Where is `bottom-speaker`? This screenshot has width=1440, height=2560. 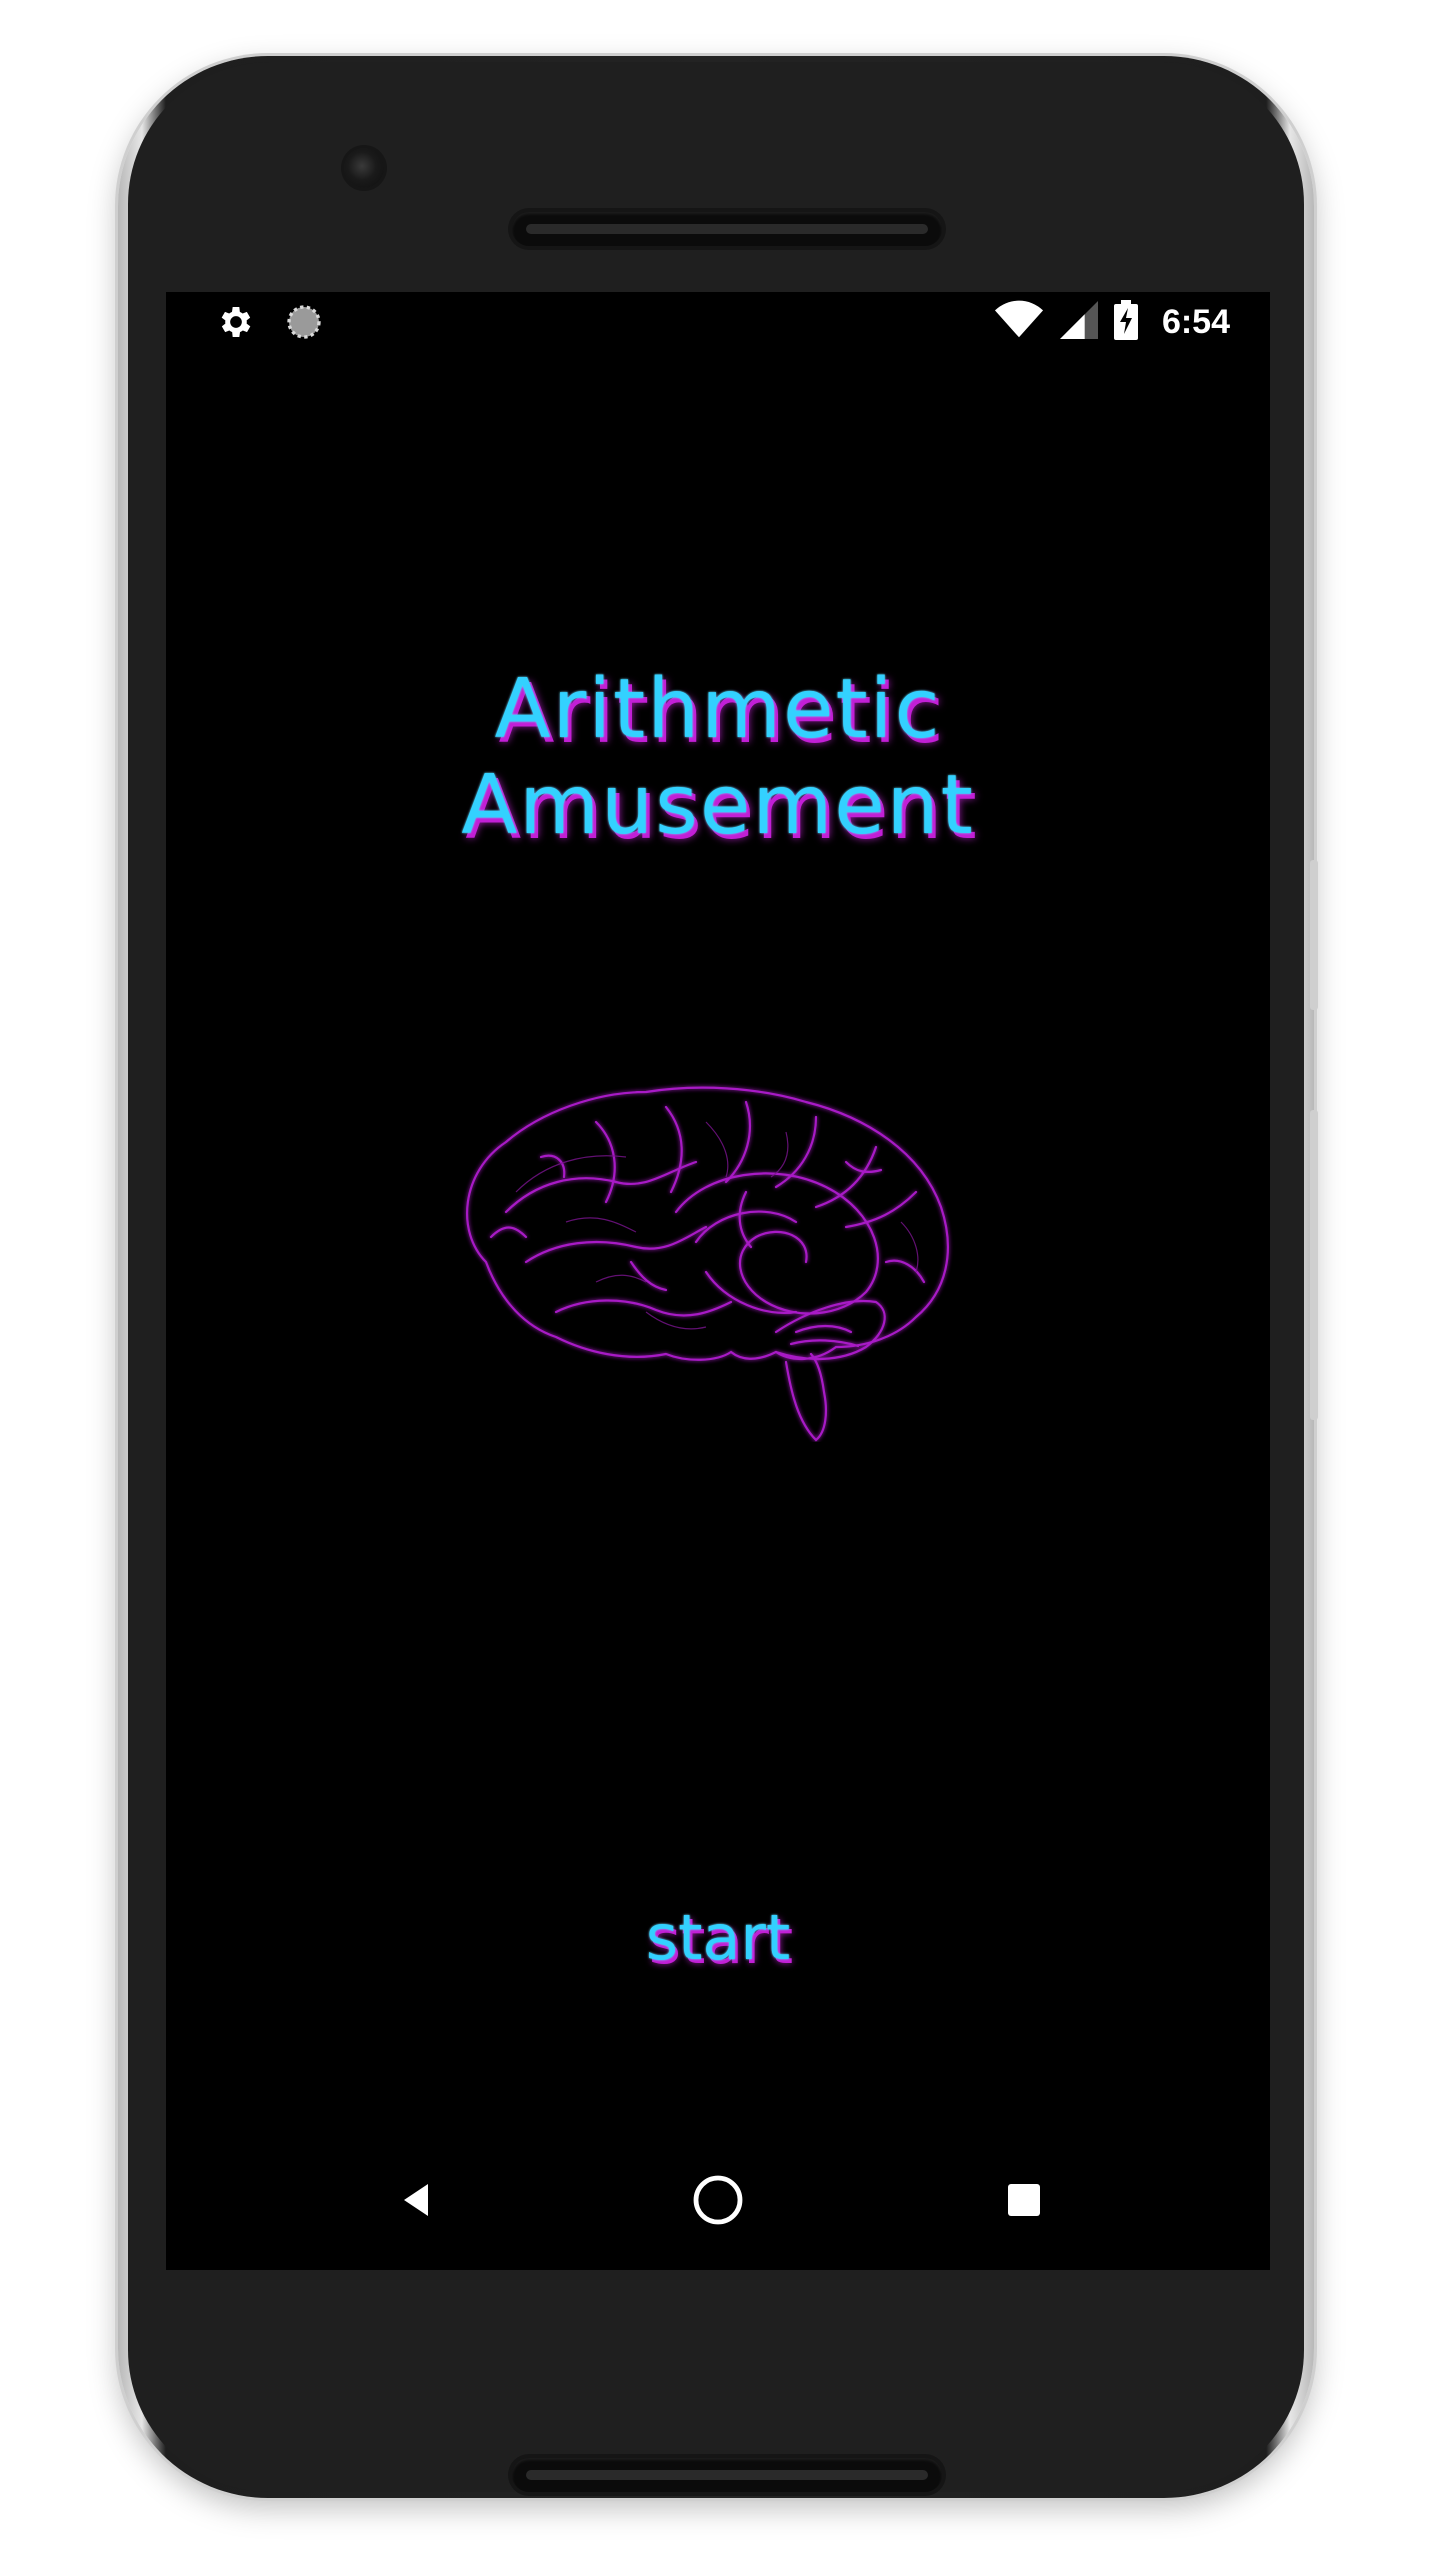 bottom-speaker is located at coordinates (727, 2475).